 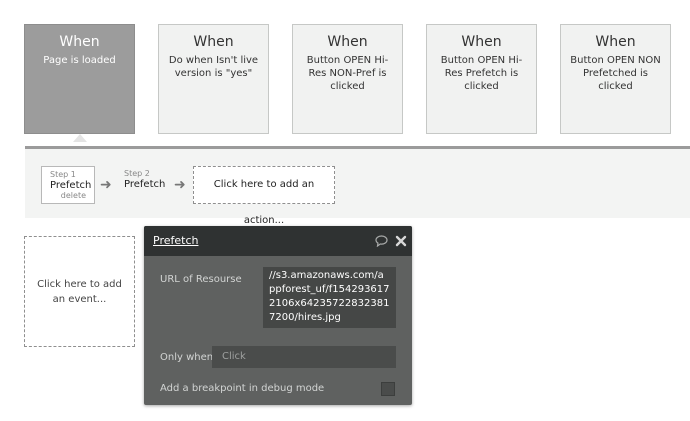 I want to click on comment-icon, so click(x=381, y=241).